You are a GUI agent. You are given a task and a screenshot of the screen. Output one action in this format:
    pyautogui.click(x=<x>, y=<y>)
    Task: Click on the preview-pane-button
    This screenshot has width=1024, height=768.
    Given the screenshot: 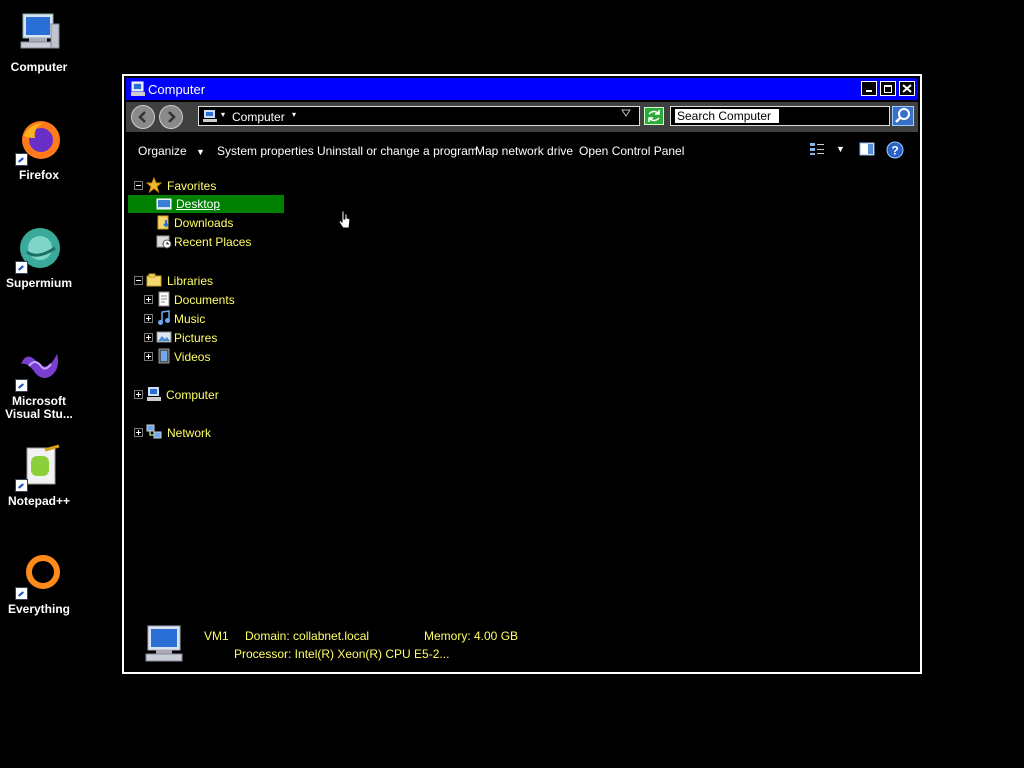 What is the action you would take?
    pyautogui.click(x=867, y=150)
    